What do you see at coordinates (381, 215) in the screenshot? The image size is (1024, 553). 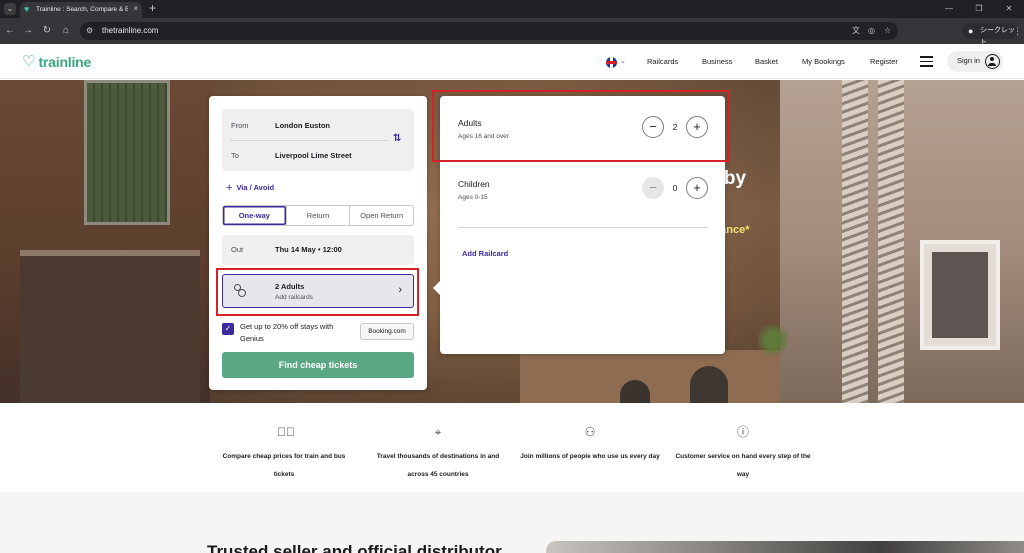 I see `tab-open-return: Open Return` at bounding box center [381, 215].